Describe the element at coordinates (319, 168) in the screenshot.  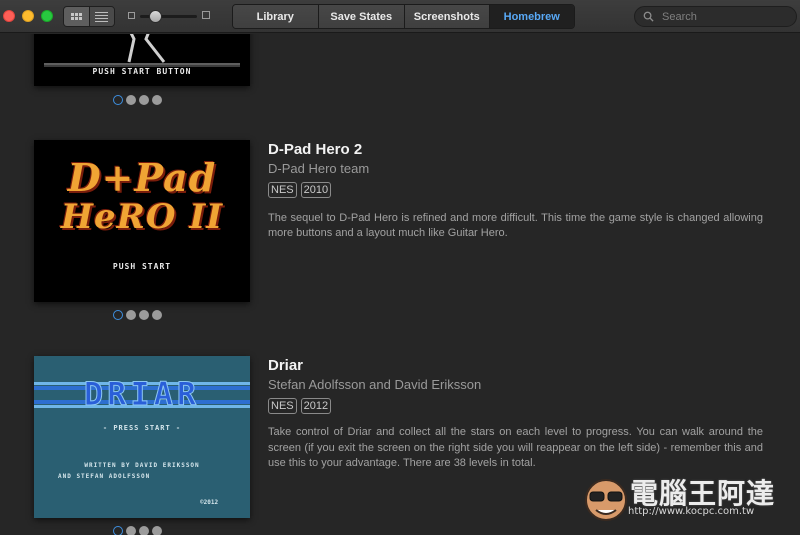
I see `game-author: D-Pad Hero team` at that location.